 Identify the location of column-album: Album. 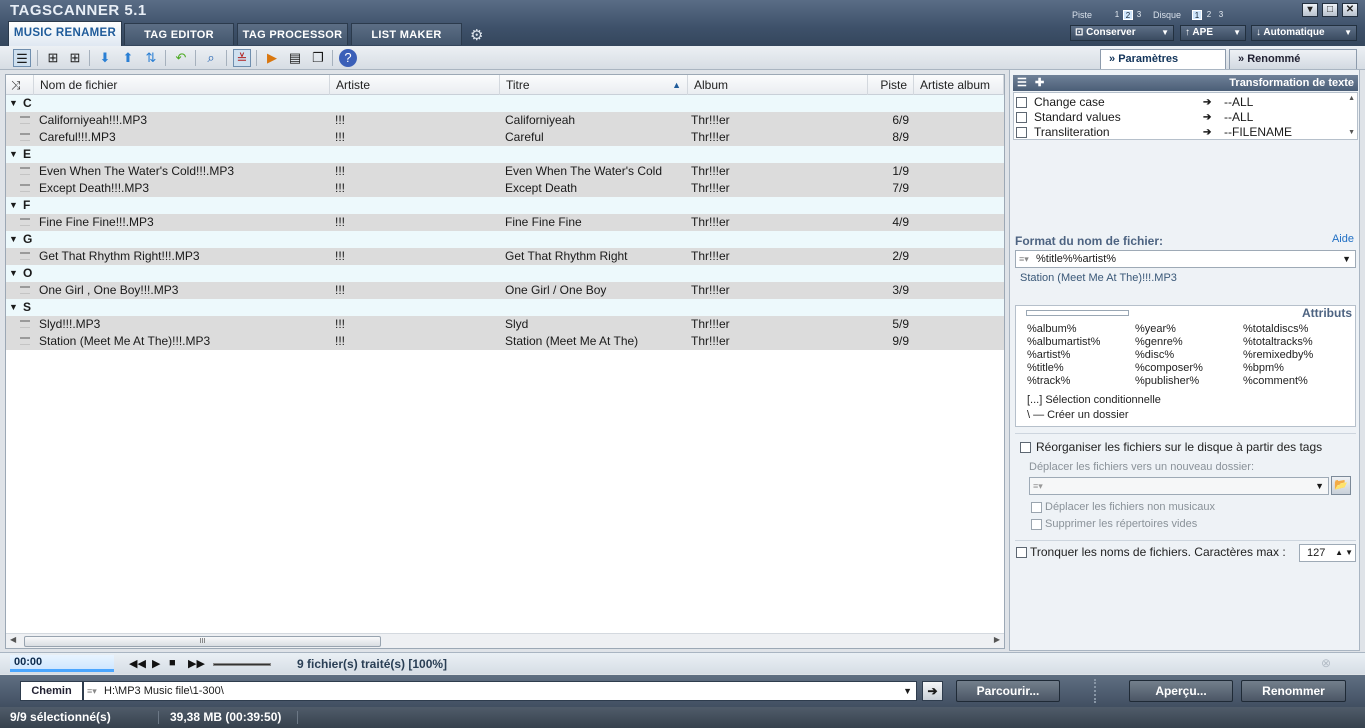
(778, 85).